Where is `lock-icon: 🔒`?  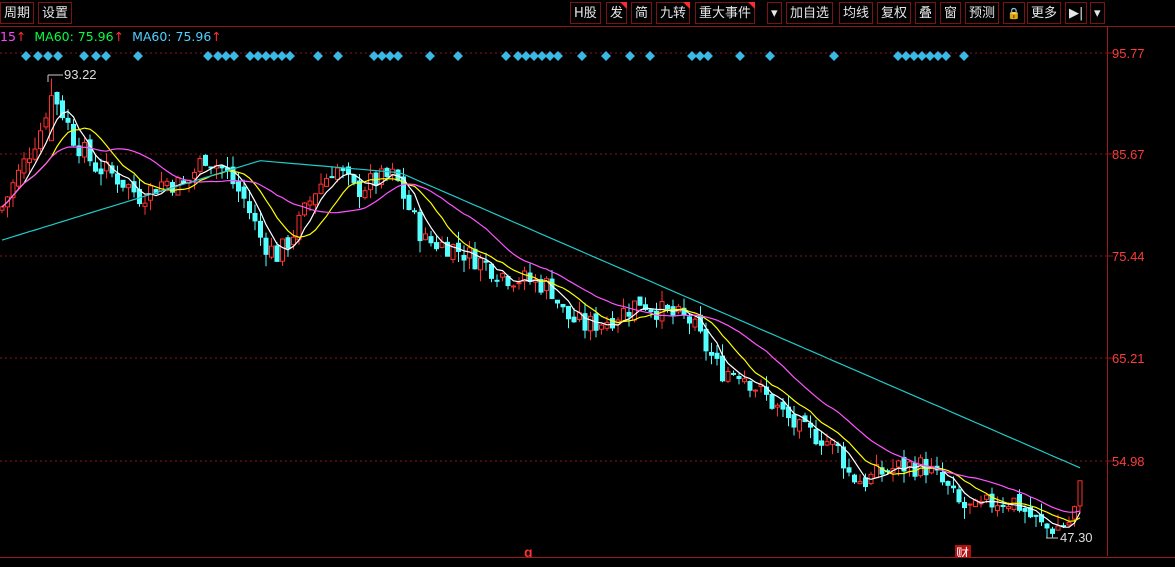 lock-icon: 🔒 is located at coordinates (1014, 13).